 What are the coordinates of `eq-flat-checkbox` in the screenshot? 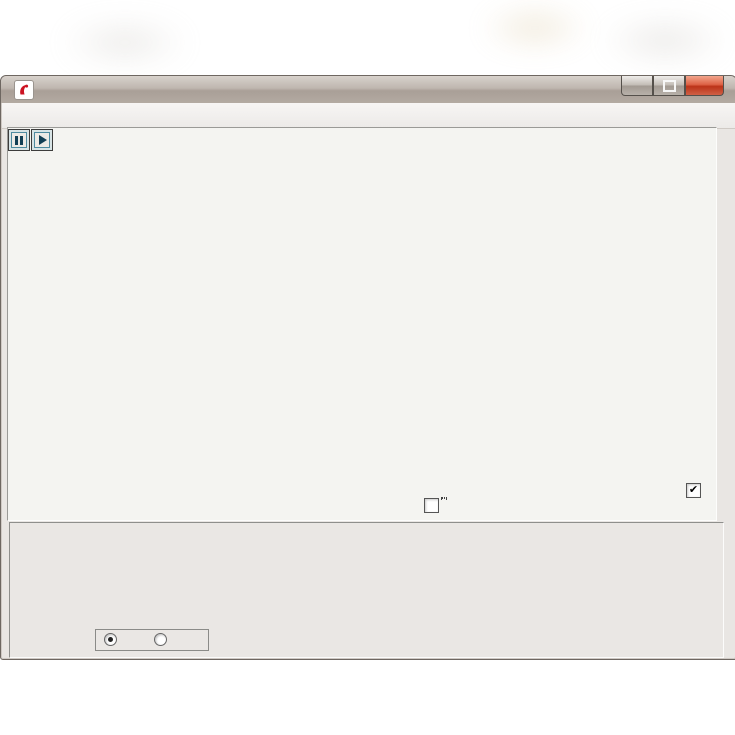 It's located at (431, 505).